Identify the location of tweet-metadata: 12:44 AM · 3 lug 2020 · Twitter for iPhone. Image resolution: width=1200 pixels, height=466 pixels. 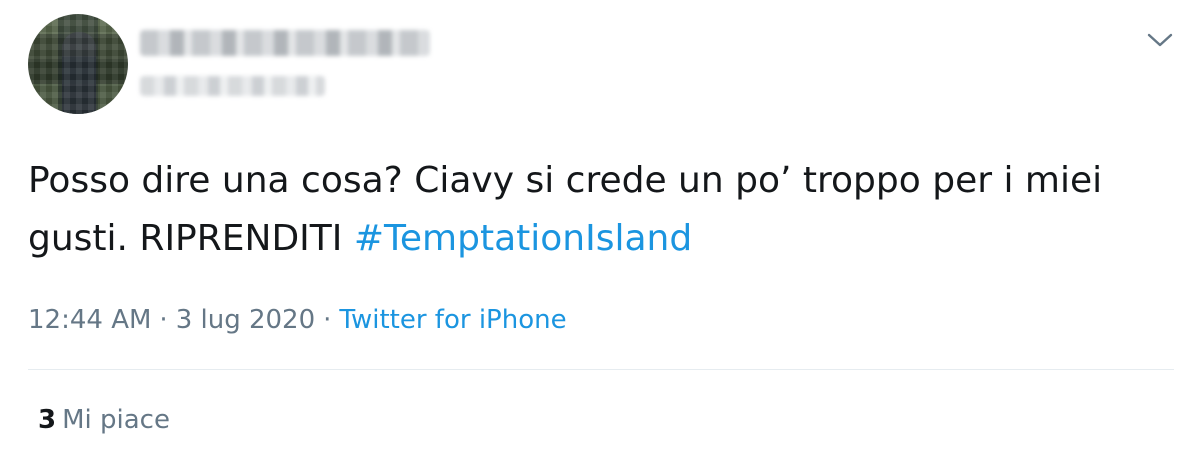
(297, 320).